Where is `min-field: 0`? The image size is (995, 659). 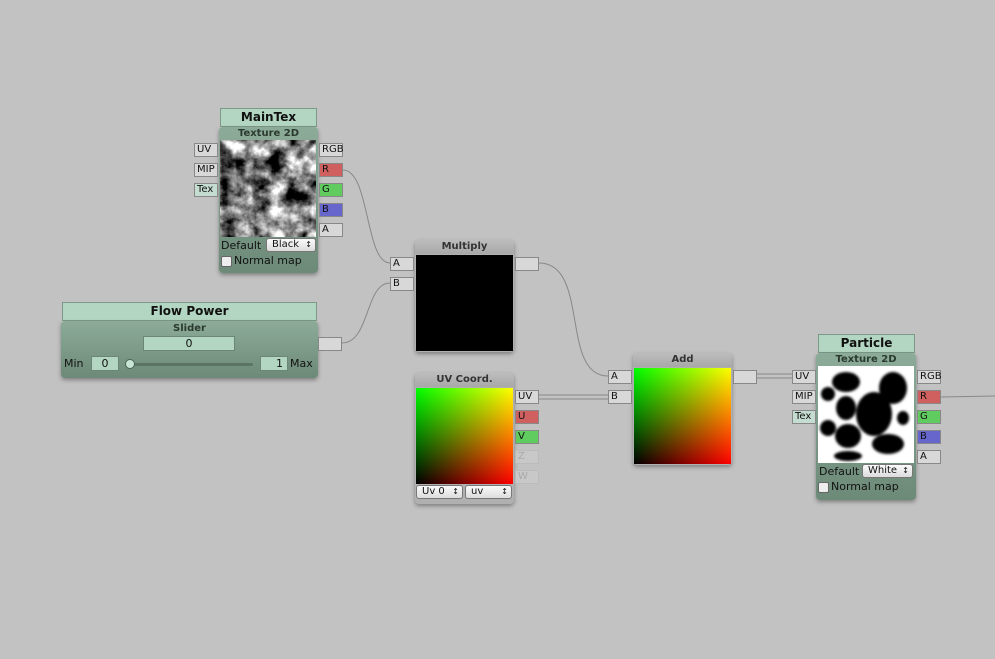
min-field: 0 is located at coordinates (105, 363).